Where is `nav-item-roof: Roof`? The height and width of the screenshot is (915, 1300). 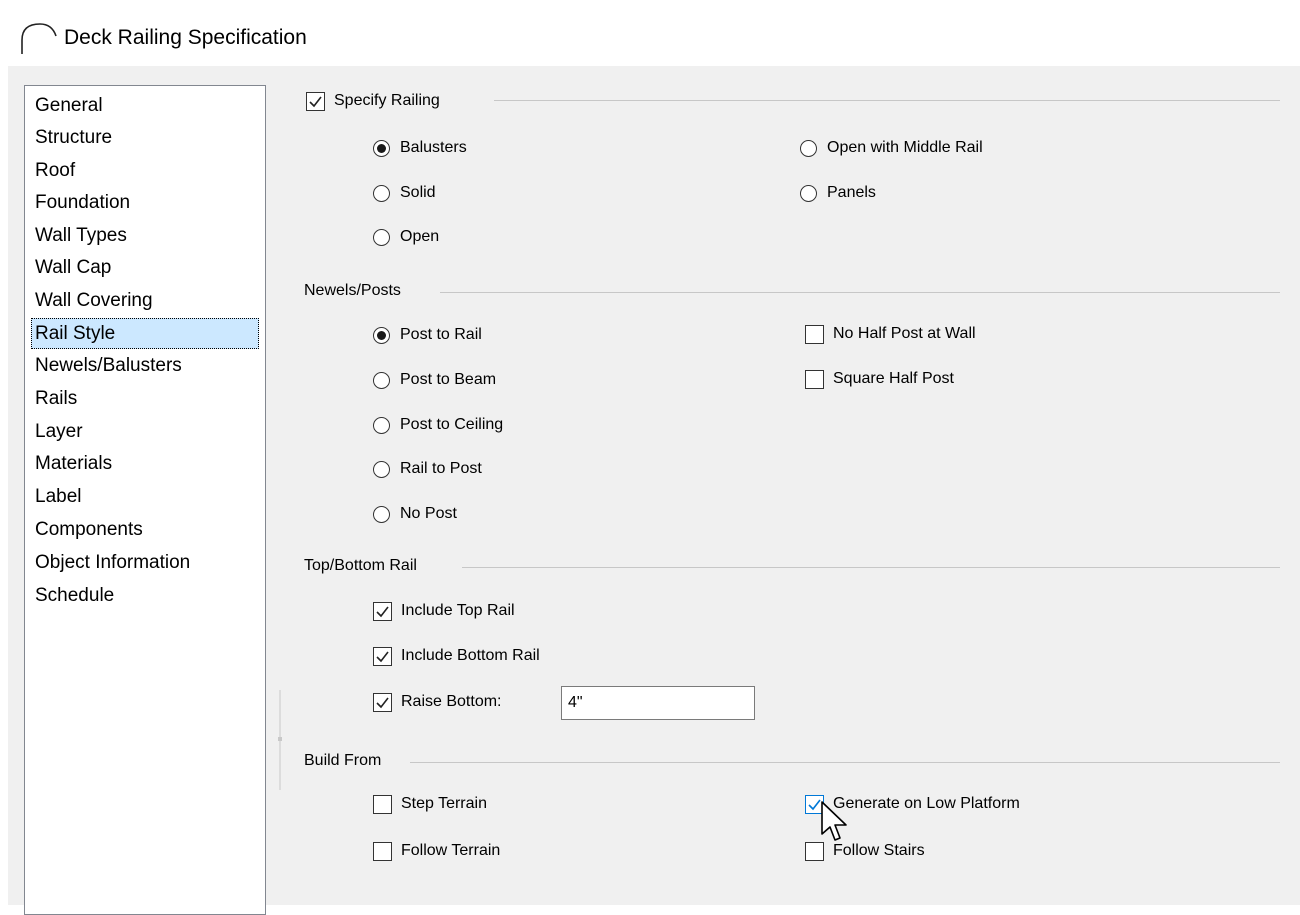 nav-item-roof: Roof is located at coordinates (55, 170).